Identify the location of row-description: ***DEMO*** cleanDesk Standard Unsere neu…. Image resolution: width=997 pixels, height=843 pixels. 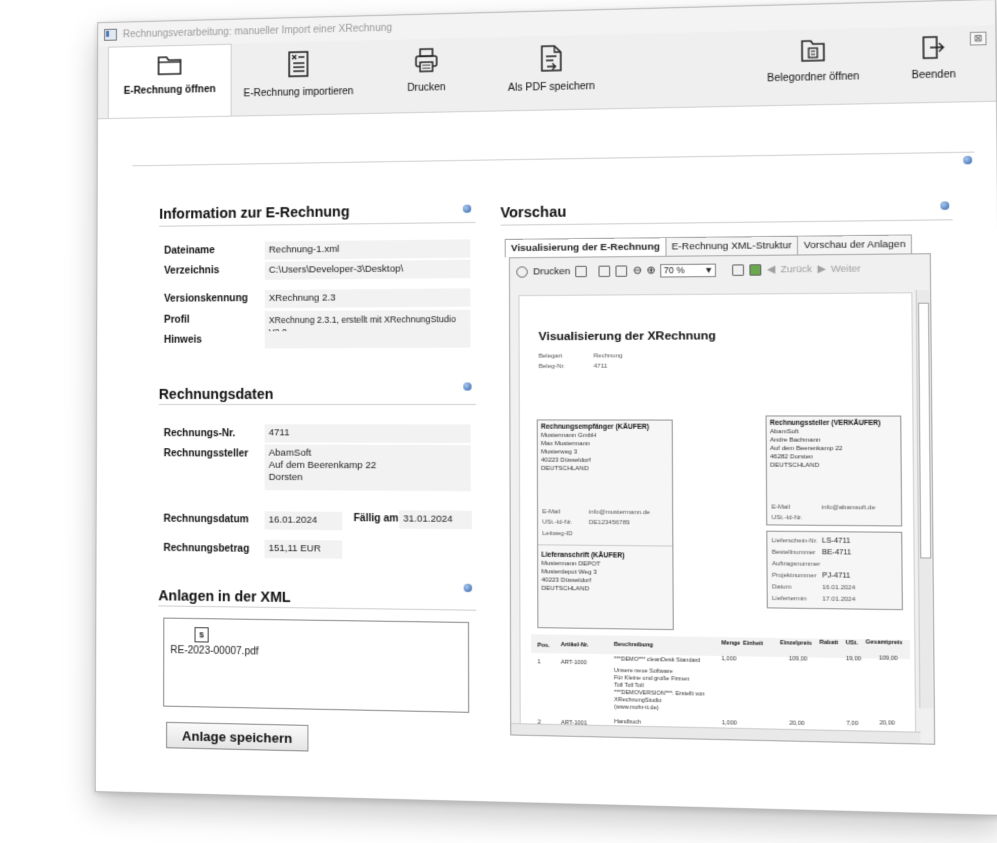
(659, 684).